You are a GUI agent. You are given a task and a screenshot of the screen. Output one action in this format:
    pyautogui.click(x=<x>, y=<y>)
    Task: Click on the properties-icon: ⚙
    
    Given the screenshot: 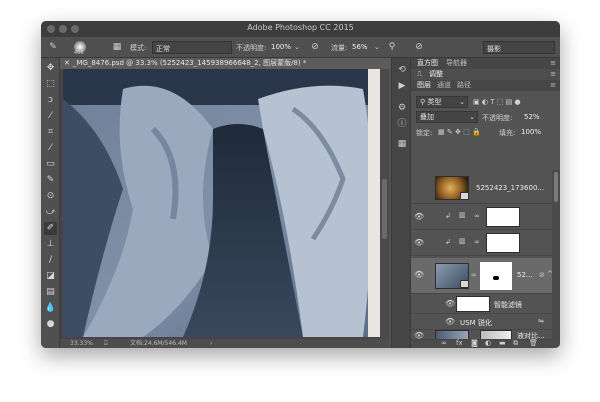 What is the action you would take?
    pyautogui.click(x=402, y=108)
    